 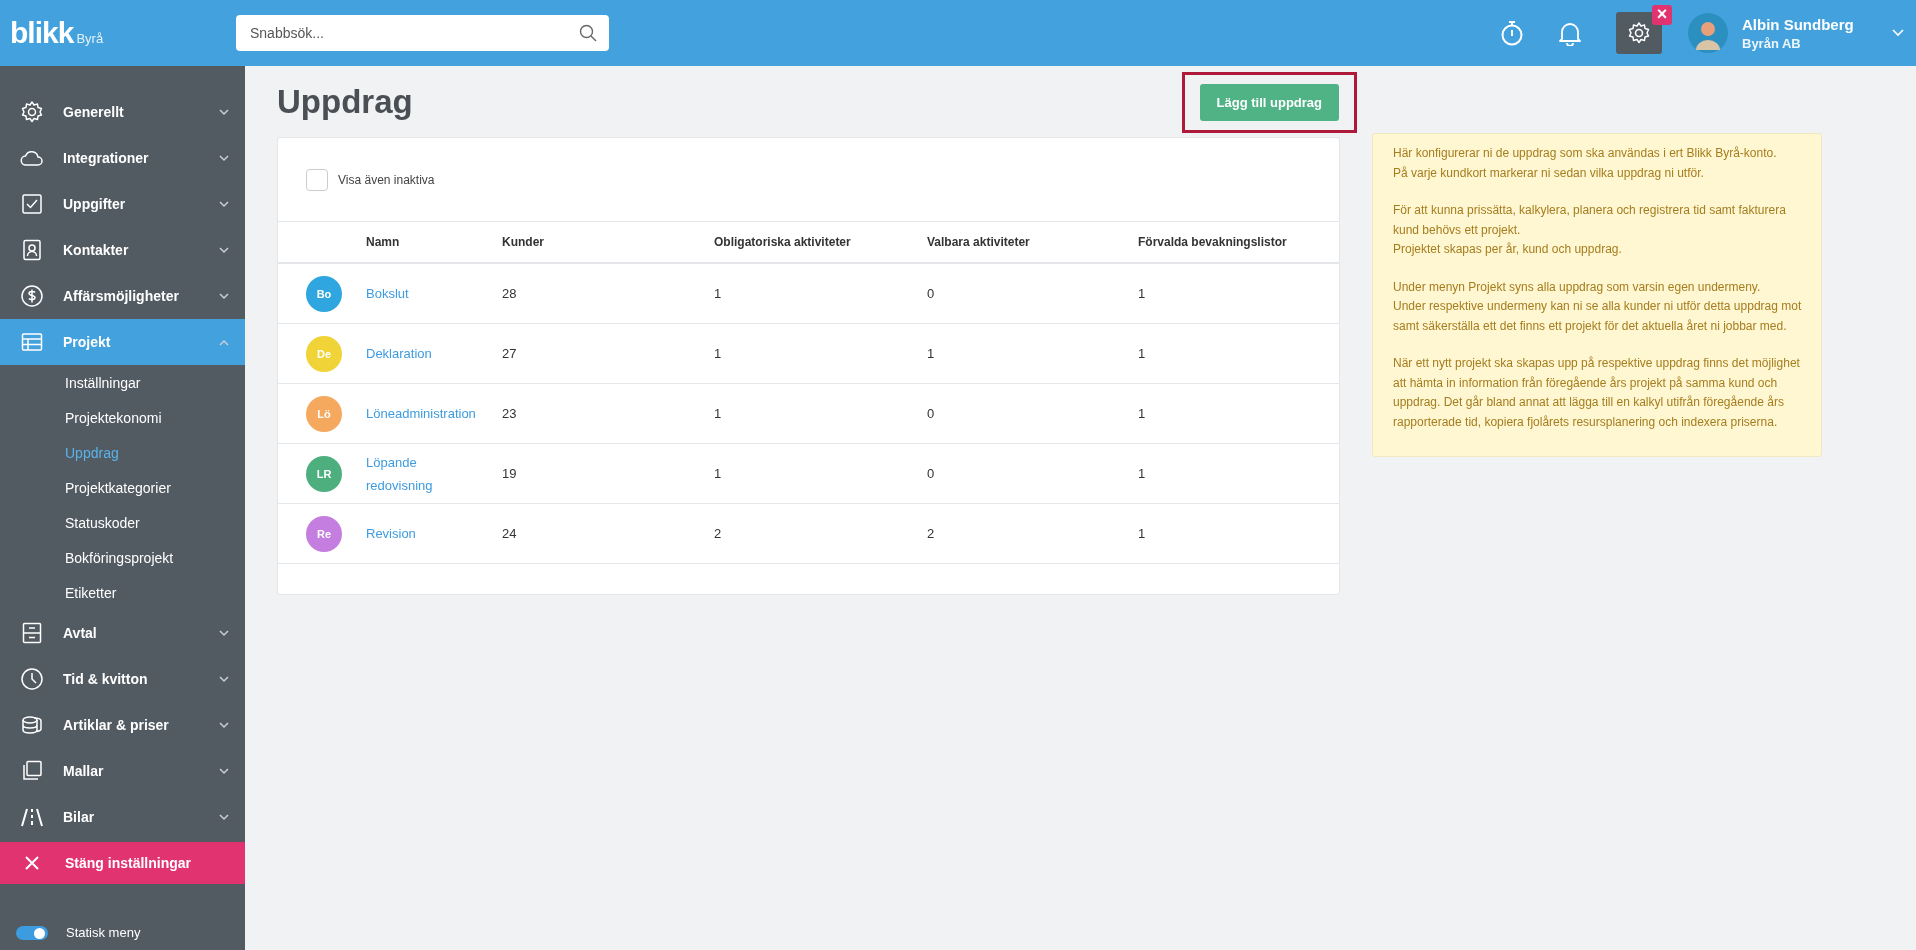 What do you see at coordinates (1570, 33) in the screenshot?
I see `bell-icon` at bounding box center [1570, 33].